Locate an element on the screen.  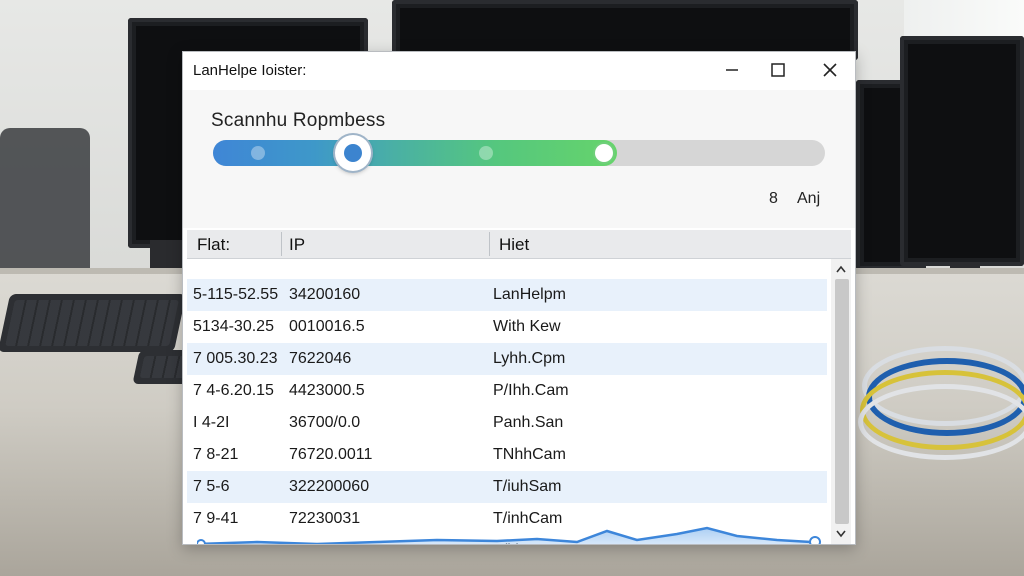
scan-progress-bar is located at coordinates (519, 153).